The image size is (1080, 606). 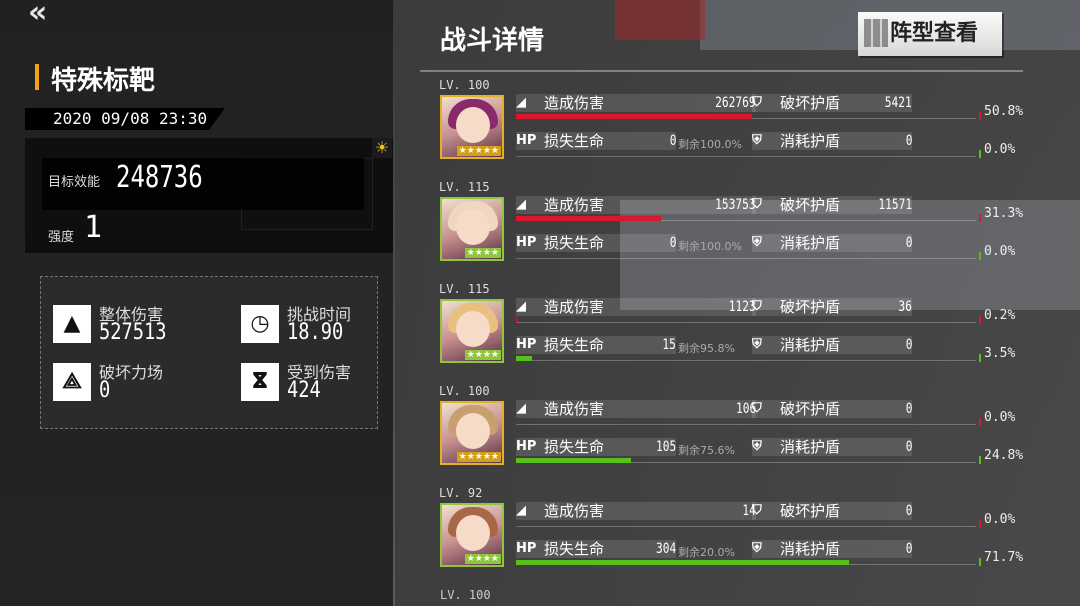 I want to click on stat-field-broken: ⟁ 破坏力场 0, so click(x=128, y=382).